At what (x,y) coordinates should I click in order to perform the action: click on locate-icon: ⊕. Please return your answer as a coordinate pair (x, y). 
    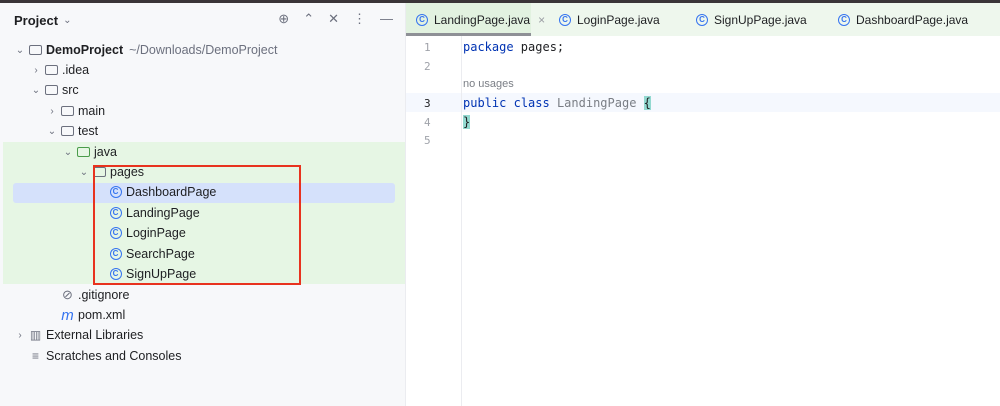
    Looking at the image, I should click on (283, 19).